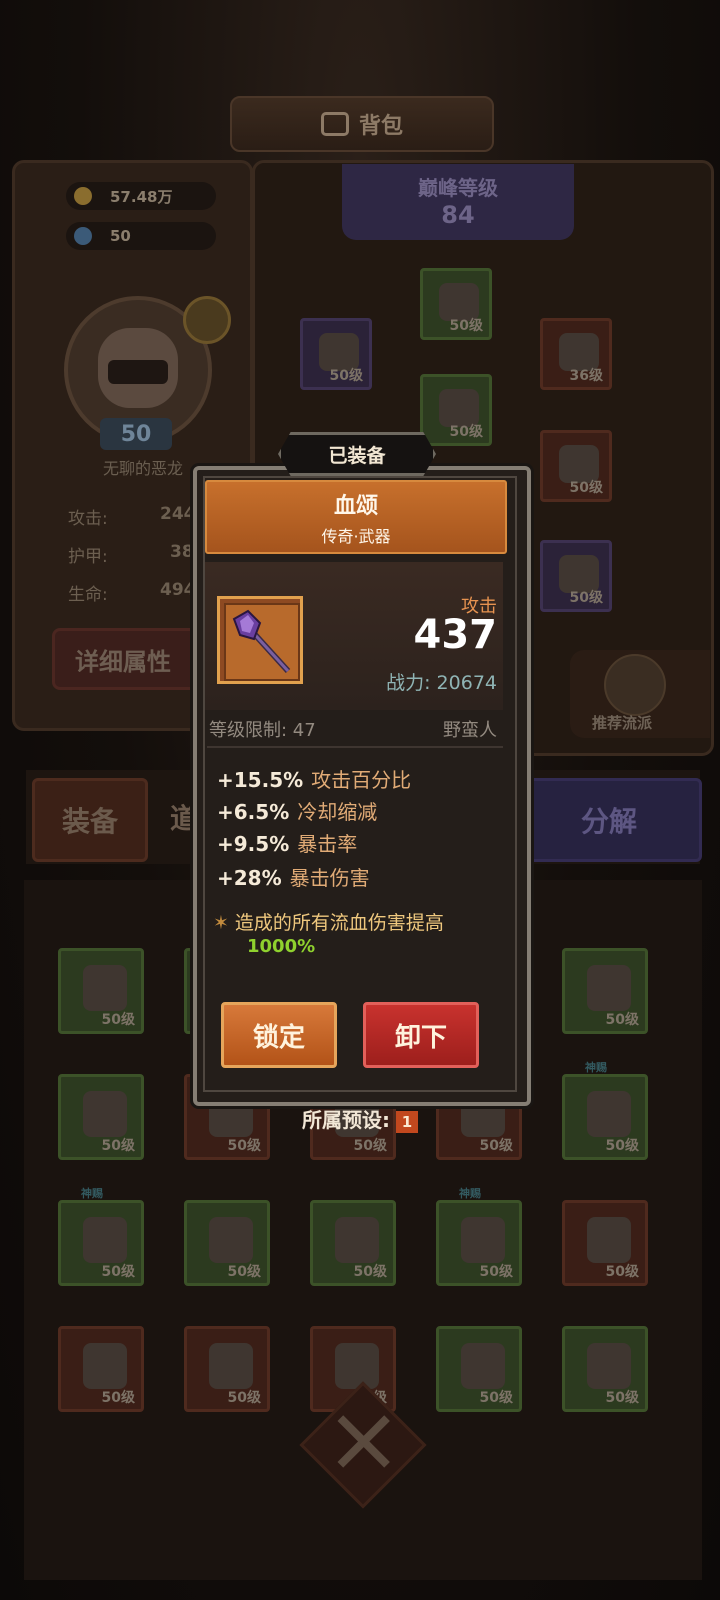 This screenshot has width=720, height=1600. What do you see at coordinates (441, 683) in the screenshot?
I see `combat-power: 战力: 20674` at bounding box center [441, 683].